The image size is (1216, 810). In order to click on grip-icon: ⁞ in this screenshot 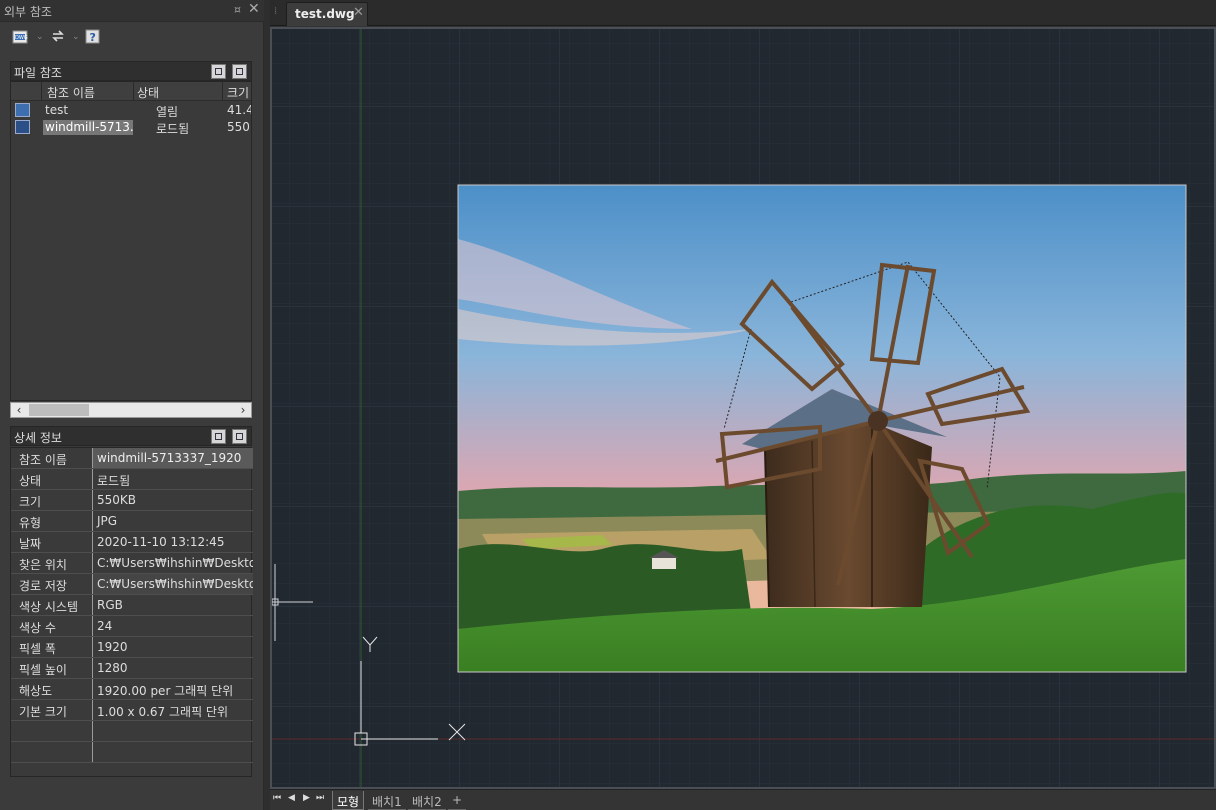, I will do `click(276, 11)`.